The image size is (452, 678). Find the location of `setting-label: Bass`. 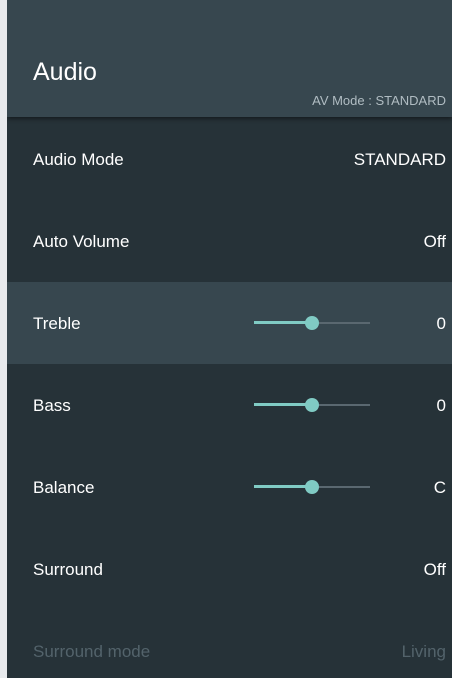

setting-label: Bass is located at coordinates (52, 405).